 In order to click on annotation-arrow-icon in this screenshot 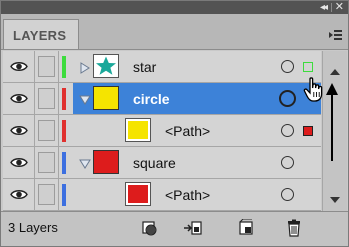, I will do `click(332, 122)`.